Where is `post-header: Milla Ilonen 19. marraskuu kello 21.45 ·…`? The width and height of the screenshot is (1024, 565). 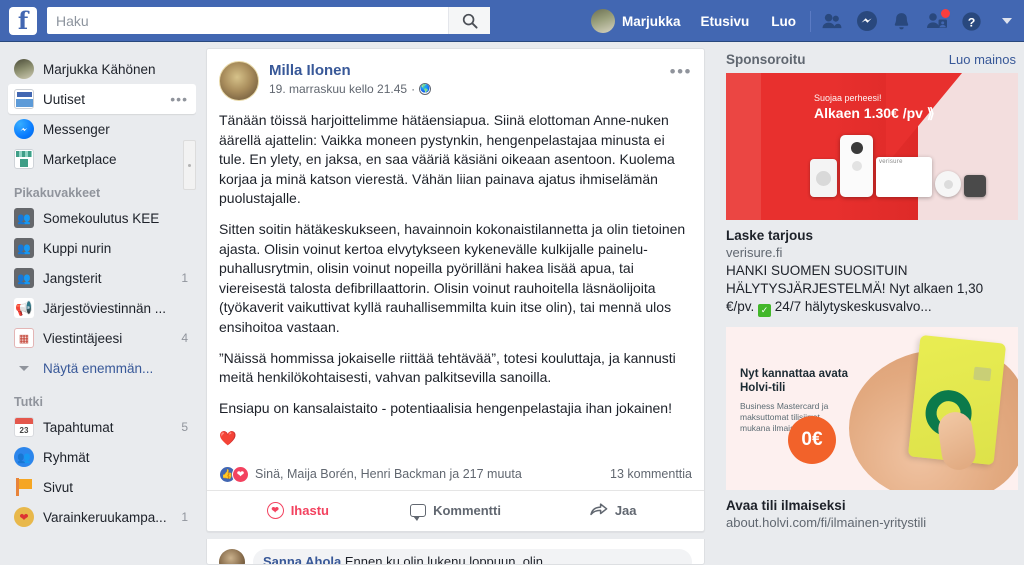
post-header: Milla Ilonen 19. marraskuu kello 21.45 ·… is located at coordinates (455, 75).